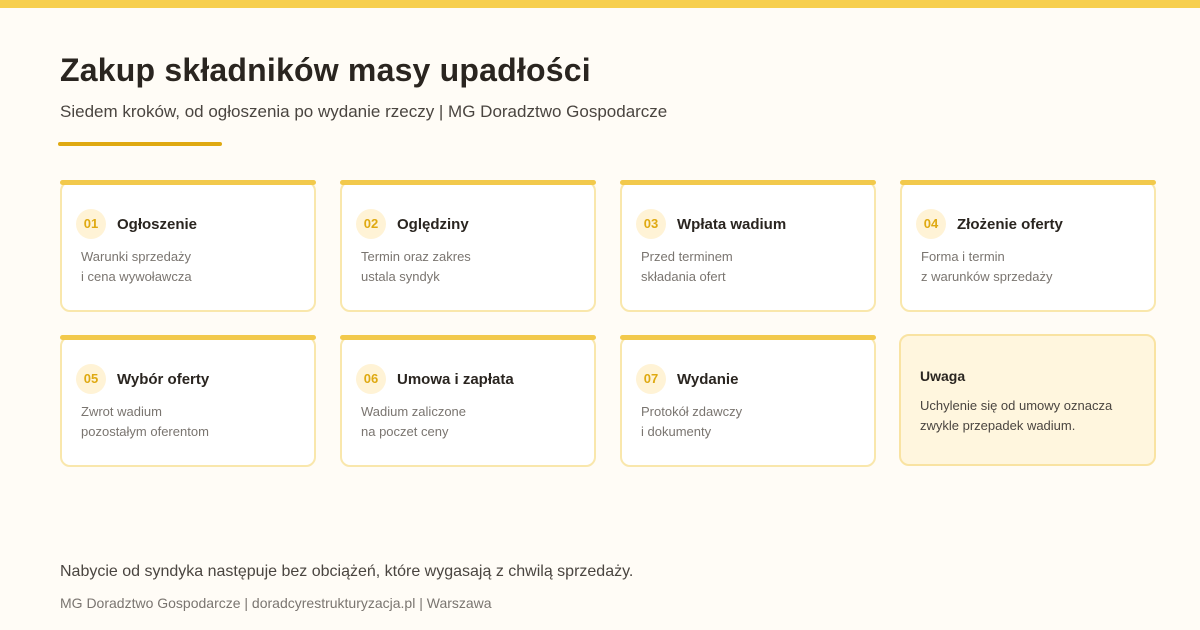  What do you see at coordinates (433, 224) in the screenshot?
I see `step-title: Oględziny` at bounding box center [433, 224].